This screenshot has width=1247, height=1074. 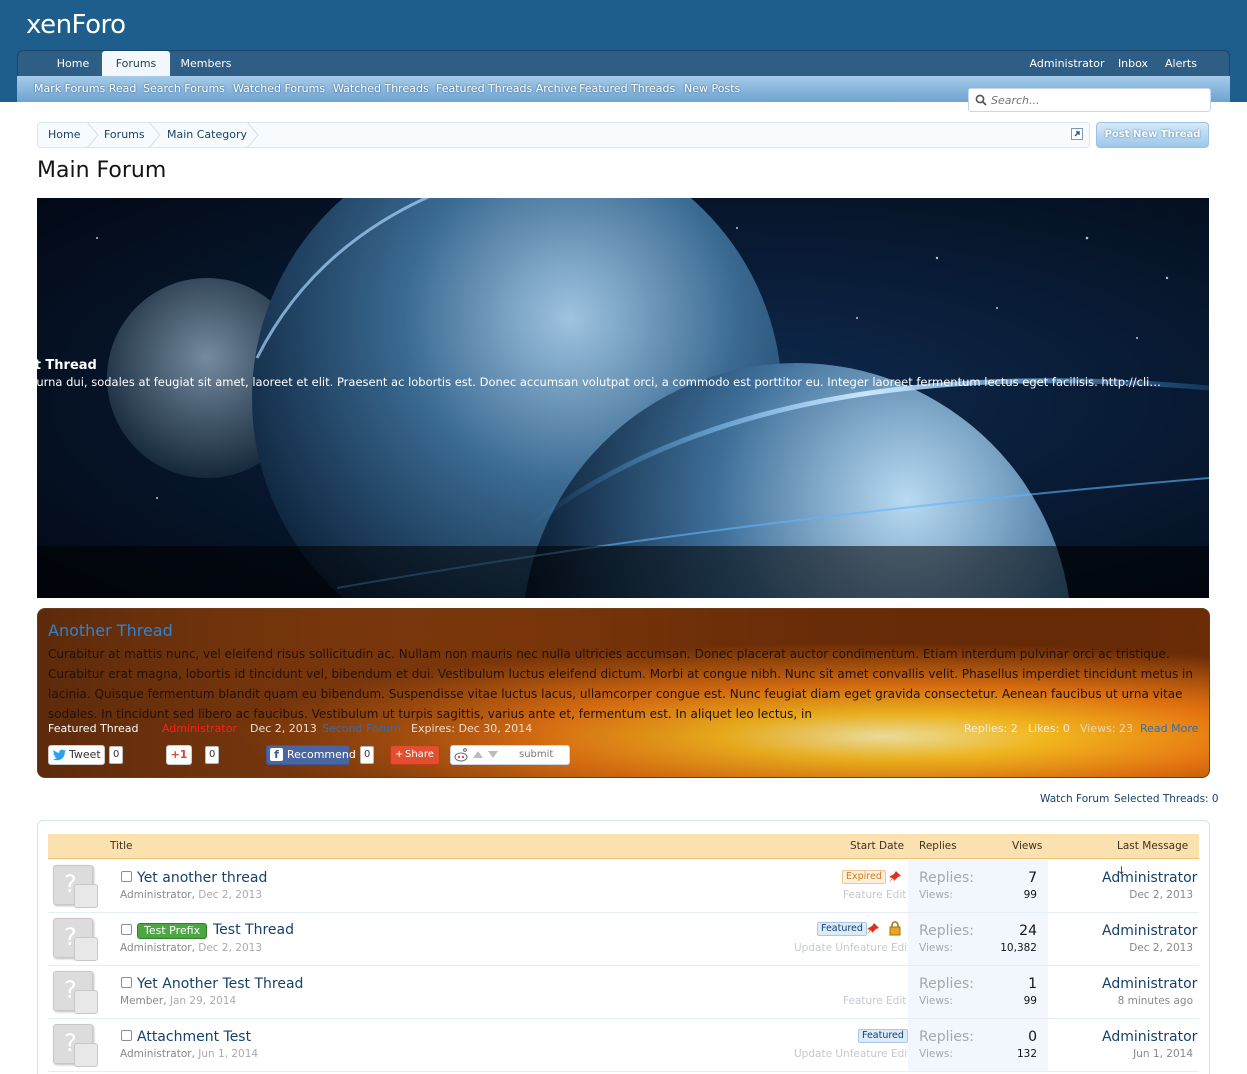 I want to click on tab-forums: Forums, so click(x=136, y=64).